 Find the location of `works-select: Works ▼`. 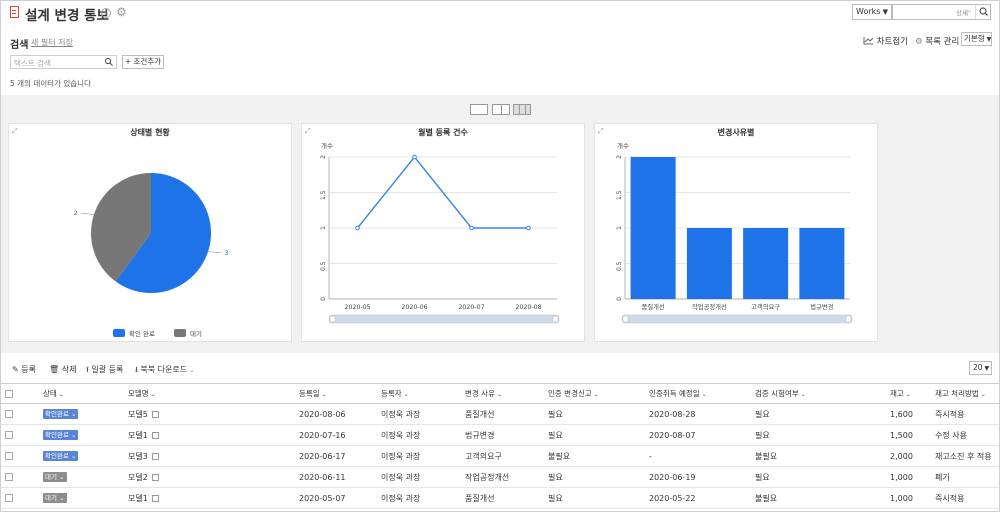

works-select: Works ▼ is located at coordinates (872, 12).